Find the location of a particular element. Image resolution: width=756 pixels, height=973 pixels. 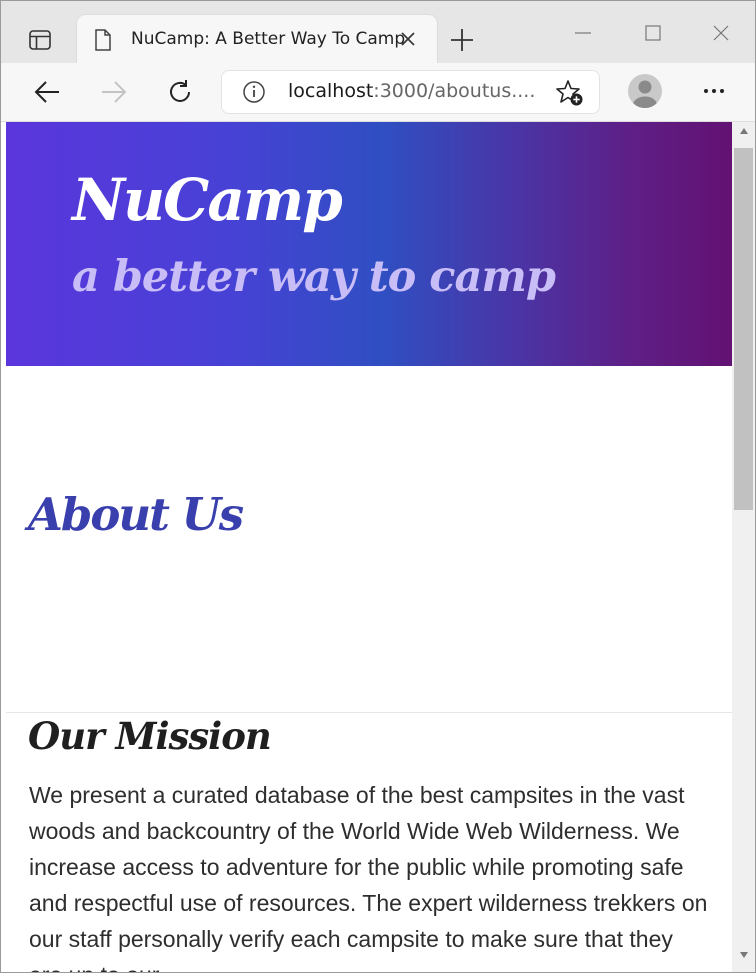

minimize-icon is located at coordinates (583, 33).